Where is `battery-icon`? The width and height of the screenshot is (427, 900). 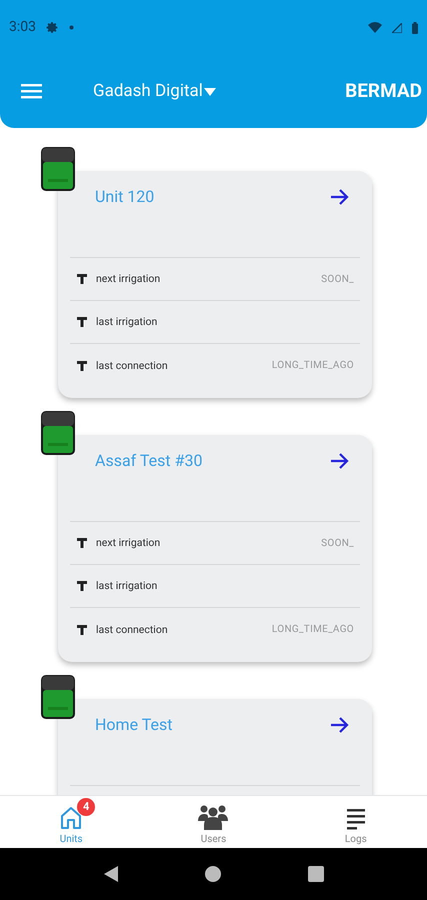 battery-icon is located at coordinates (415, 28).